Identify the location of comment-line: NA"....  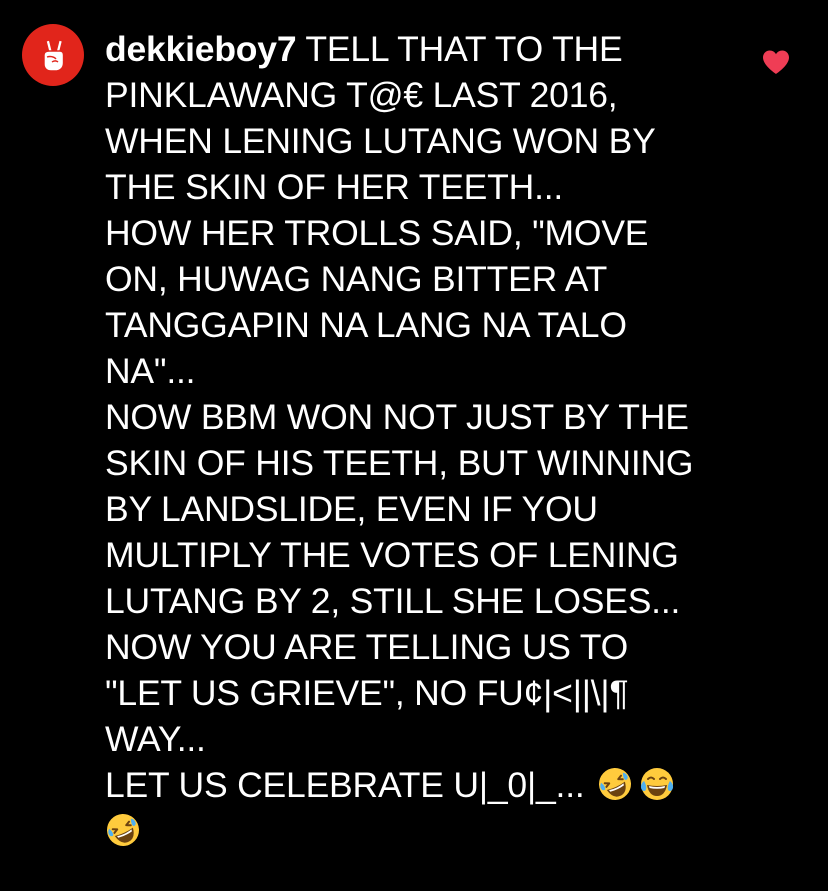
(150, 371).